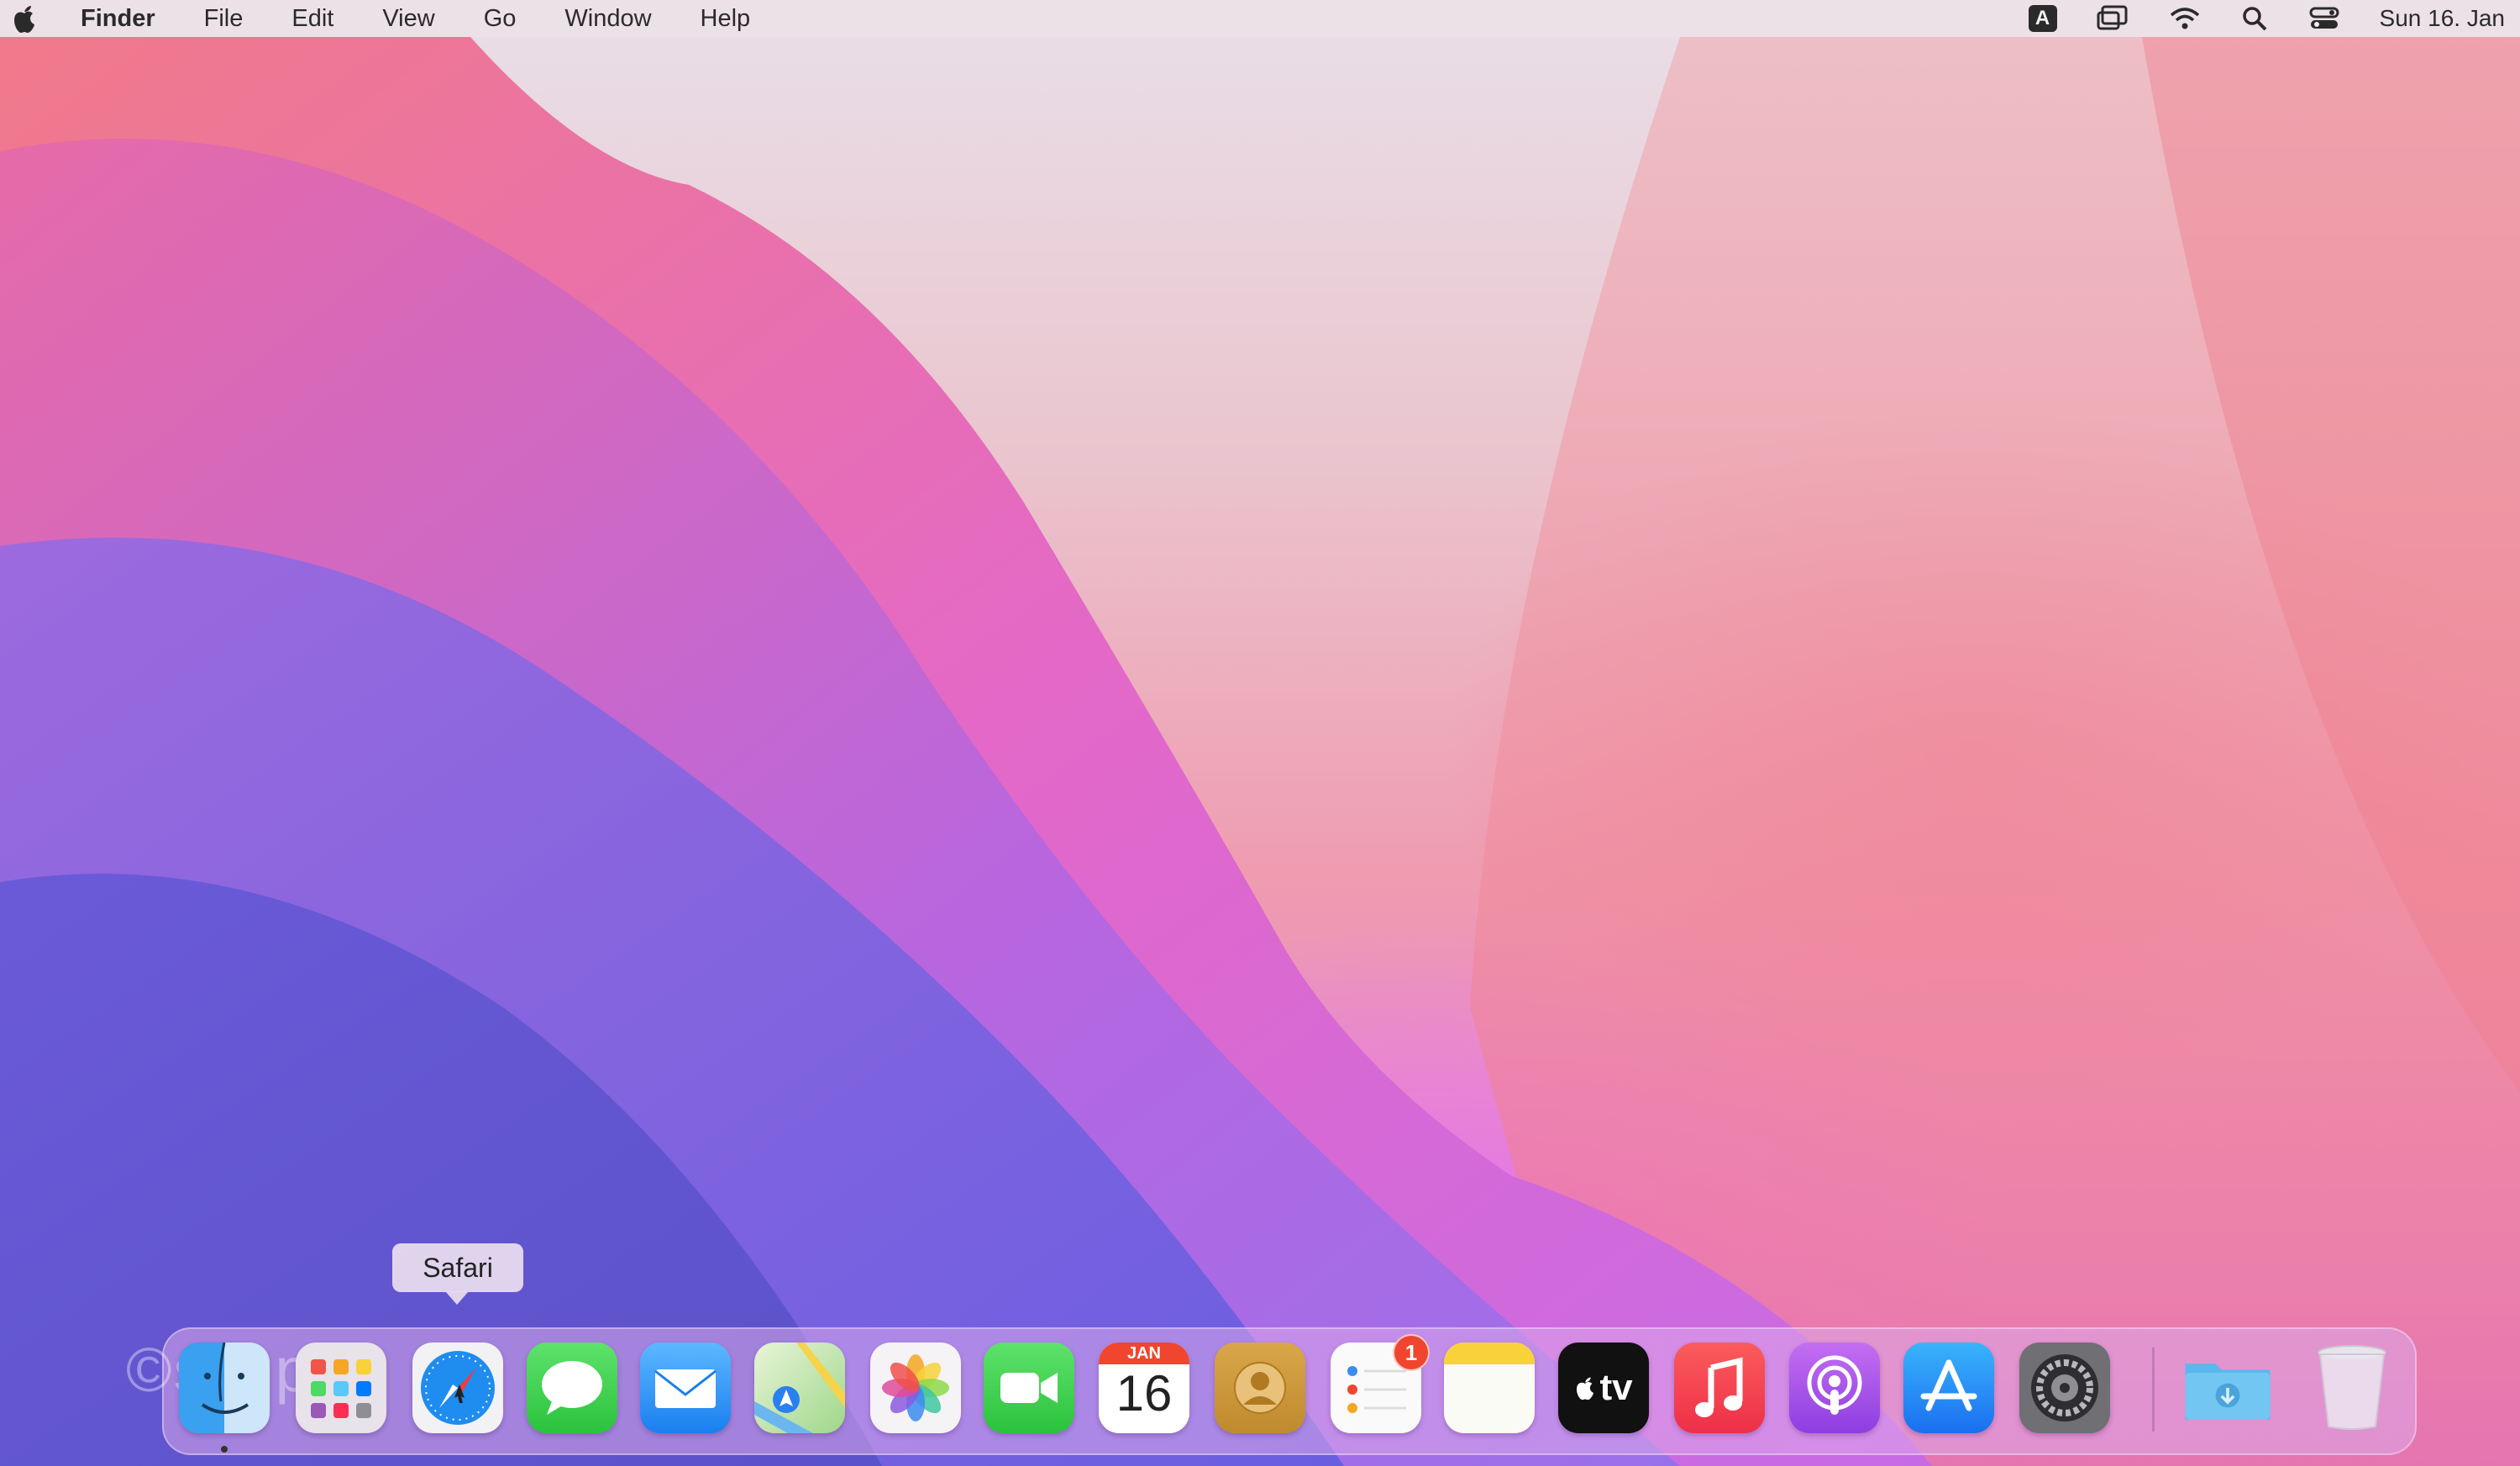 This screenshot has width=2520, height=1466. What do you see at coordinates (312, 19) in the screenshot?
I see `menu-edit: Edit` at bounding box center [312, 19].